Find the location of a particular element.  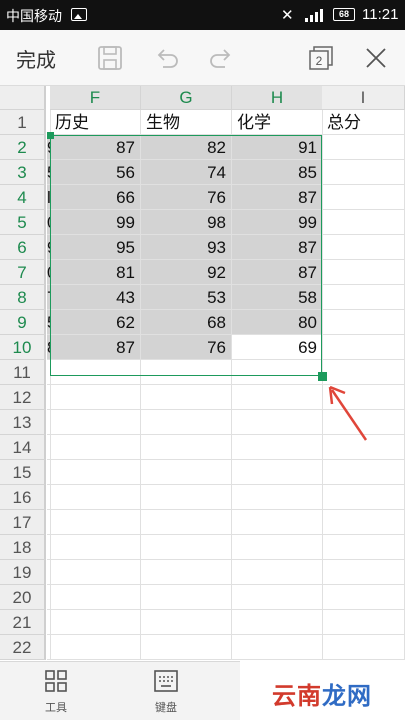

data-cell: 69 is located at coordinates (277, 347).